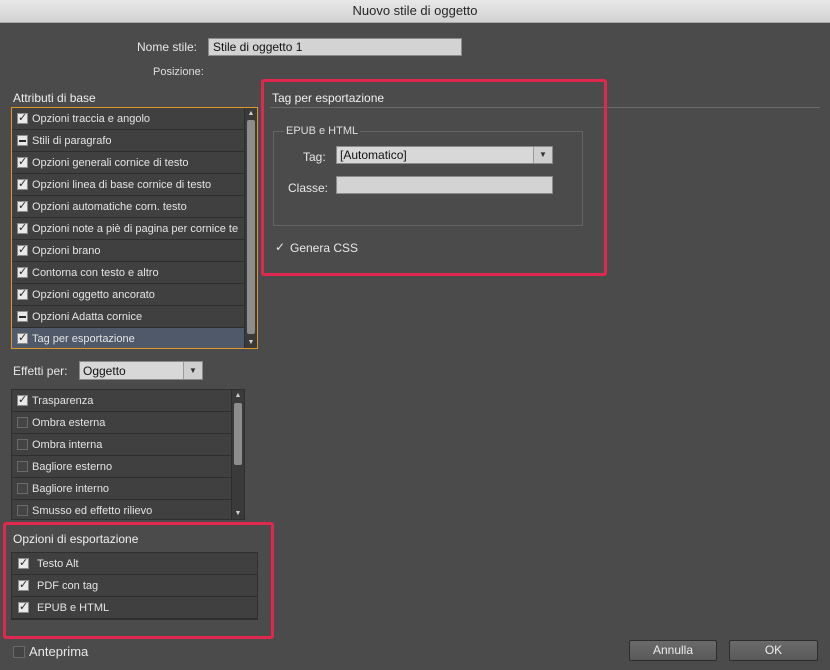  I want to click on basic-attribute-item-label: Opzioni brano, so click(66, 250).